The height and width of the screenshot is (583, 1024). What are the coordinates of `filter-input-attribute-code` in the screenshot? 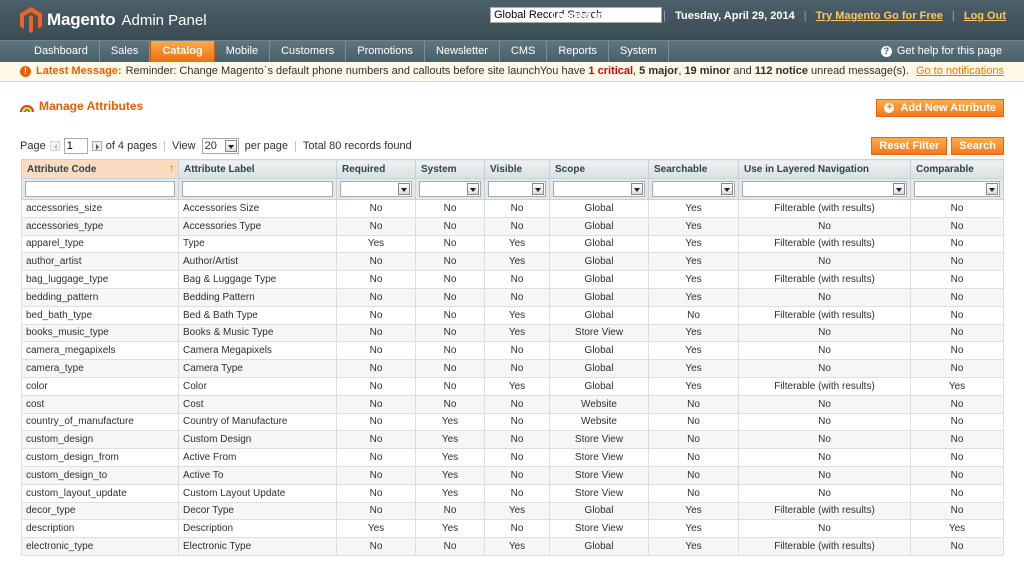 It's located at (100, 189).